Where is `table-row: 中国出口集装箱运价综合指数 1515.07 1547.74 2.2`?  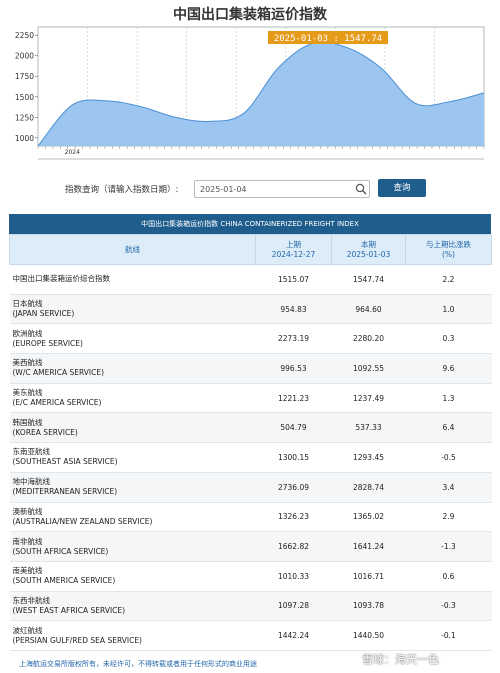 table-row: 中国出口集装箱运价综合指数 1515.07 1547.74 2.2 is located at coordinates (250, 279).